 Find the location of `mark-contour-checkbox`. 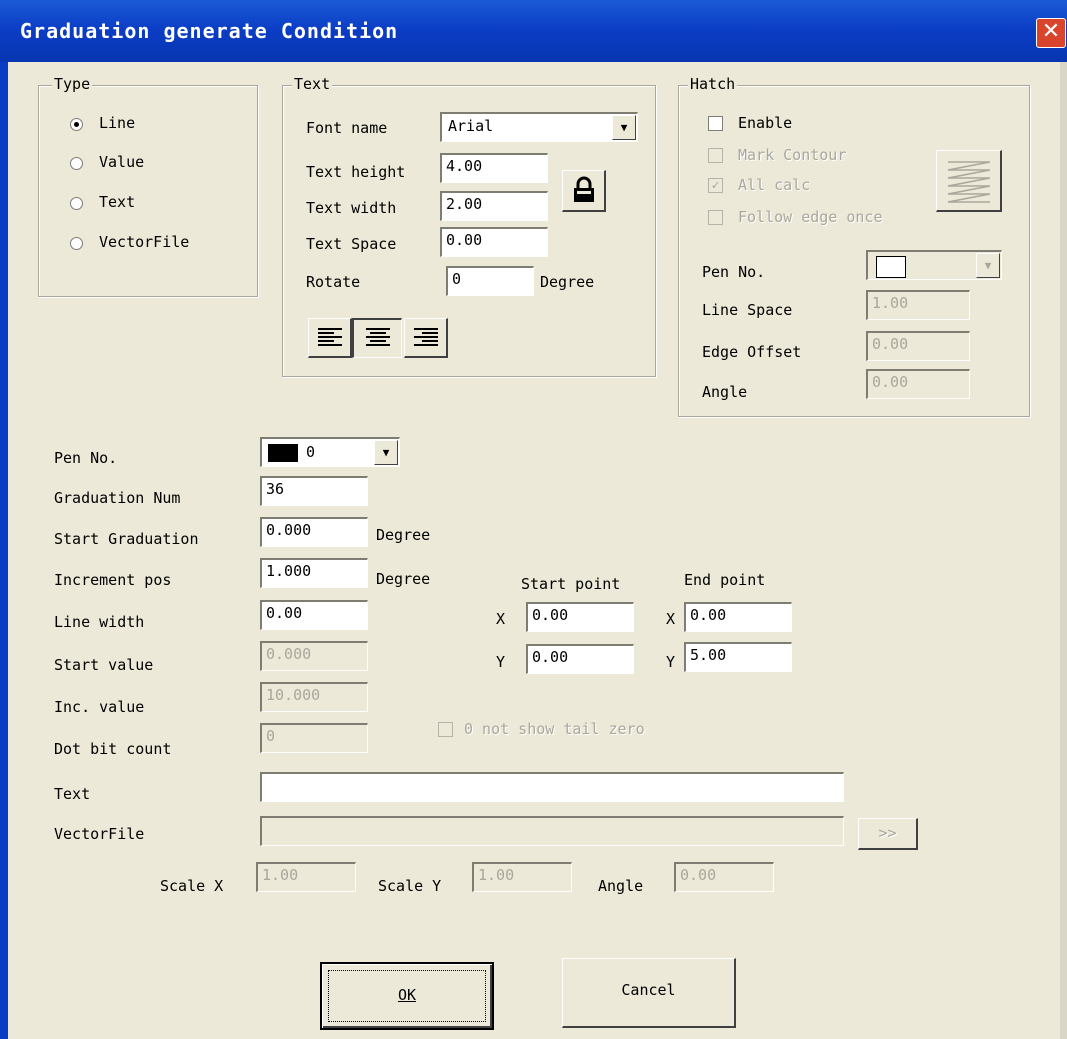

mark-contour-checkbox is located at coordinates (715, 155).